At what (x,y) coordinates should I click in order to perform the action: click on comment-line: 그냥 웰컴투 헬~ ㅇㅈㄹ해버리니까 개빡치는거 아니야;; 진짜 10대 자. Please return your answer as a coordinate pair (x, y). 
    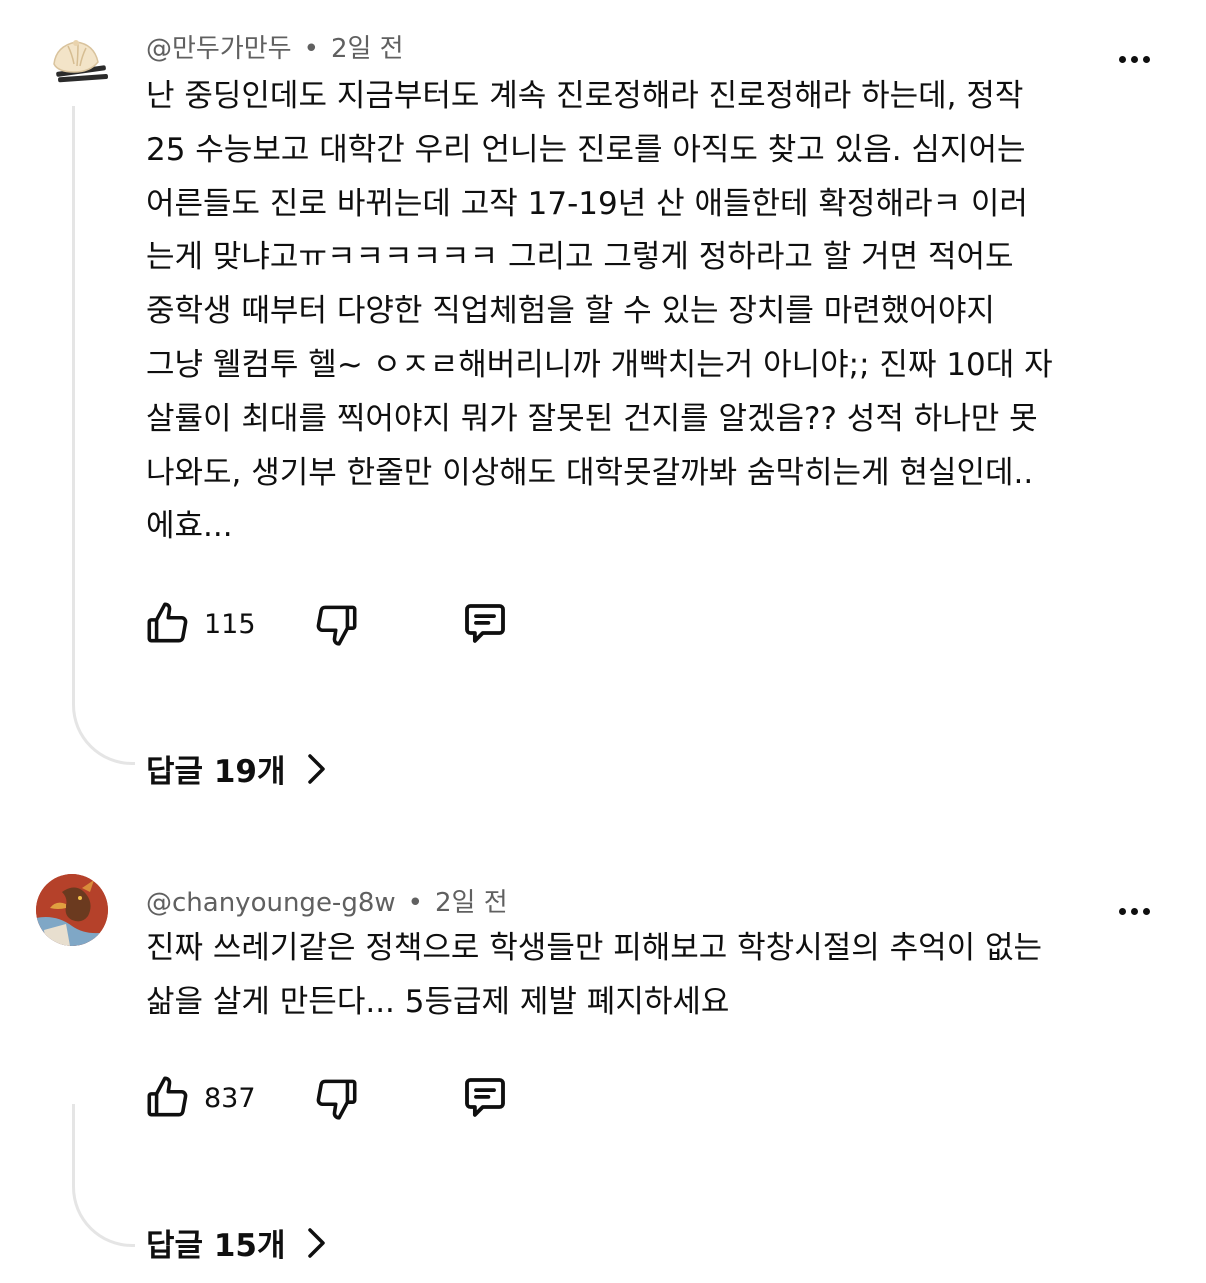
    Looking at the image, I should click on (599, 364).